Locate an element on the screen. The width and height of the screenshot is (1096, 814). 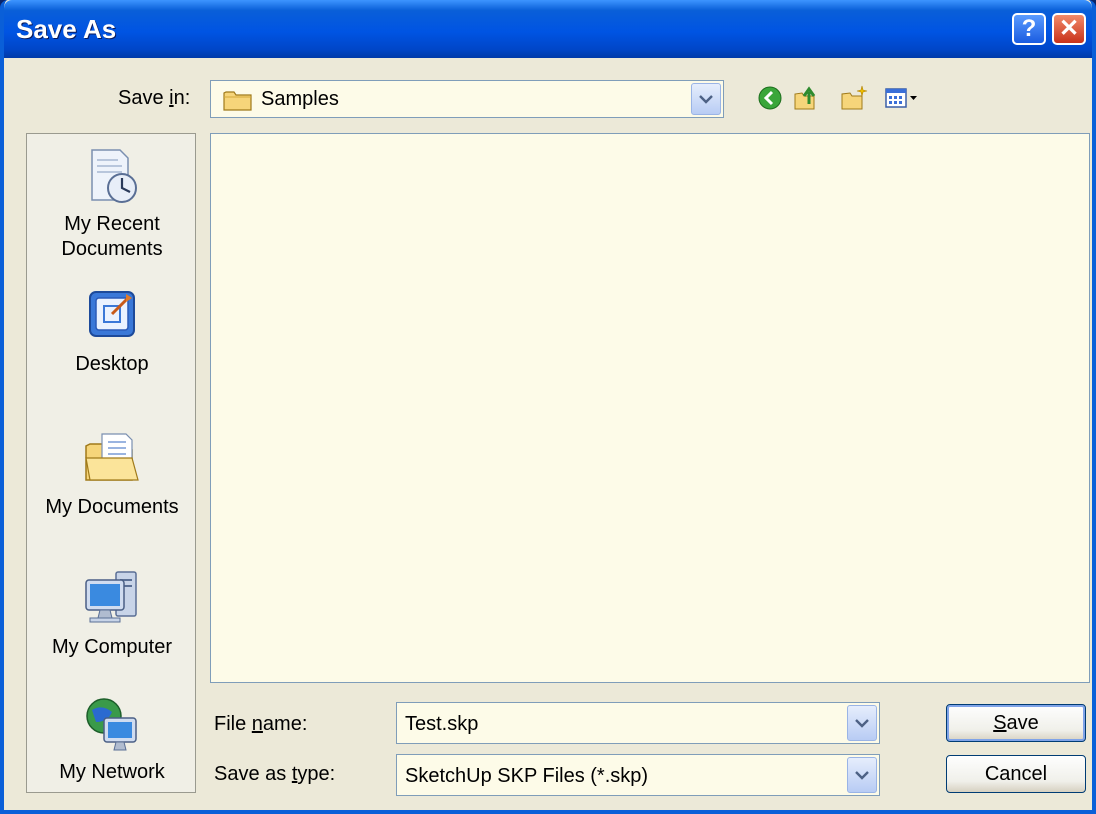
new-folder-icon is located at coordinates (854, 98).